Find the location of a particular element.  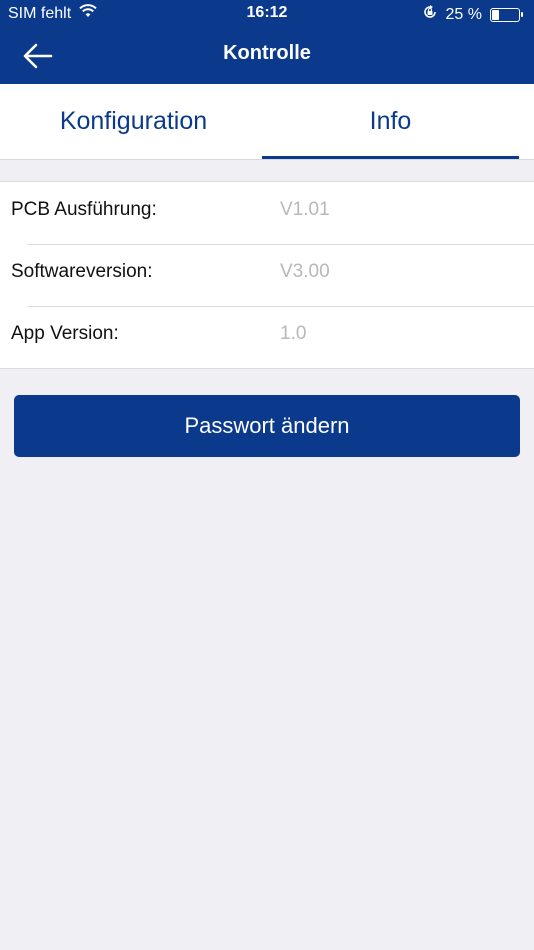

status-right: 25 % is located at coordinates (472, 14).